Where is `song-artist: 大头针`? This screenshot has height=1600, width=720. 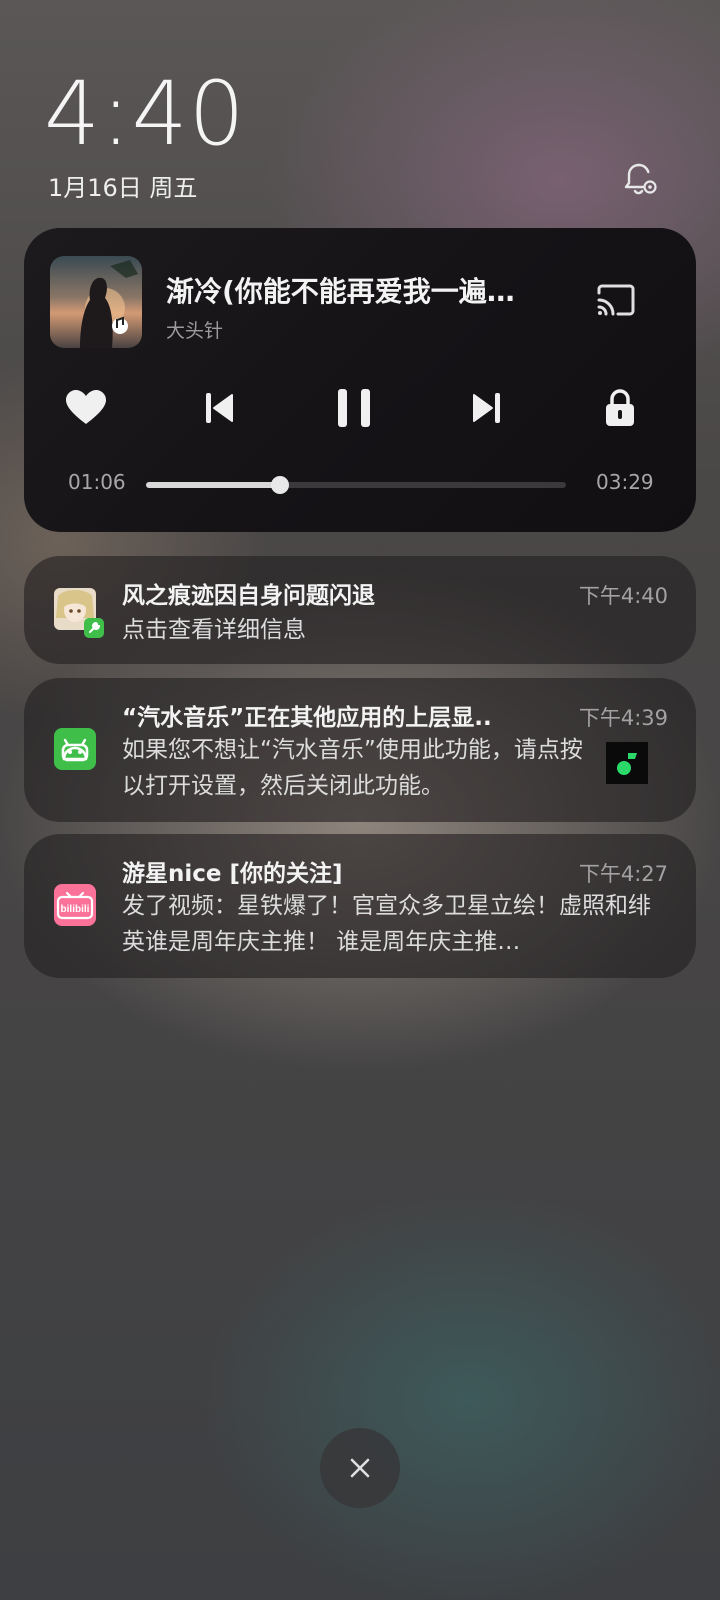
song-artist: 大头针 is located at coordinates (195, 331).